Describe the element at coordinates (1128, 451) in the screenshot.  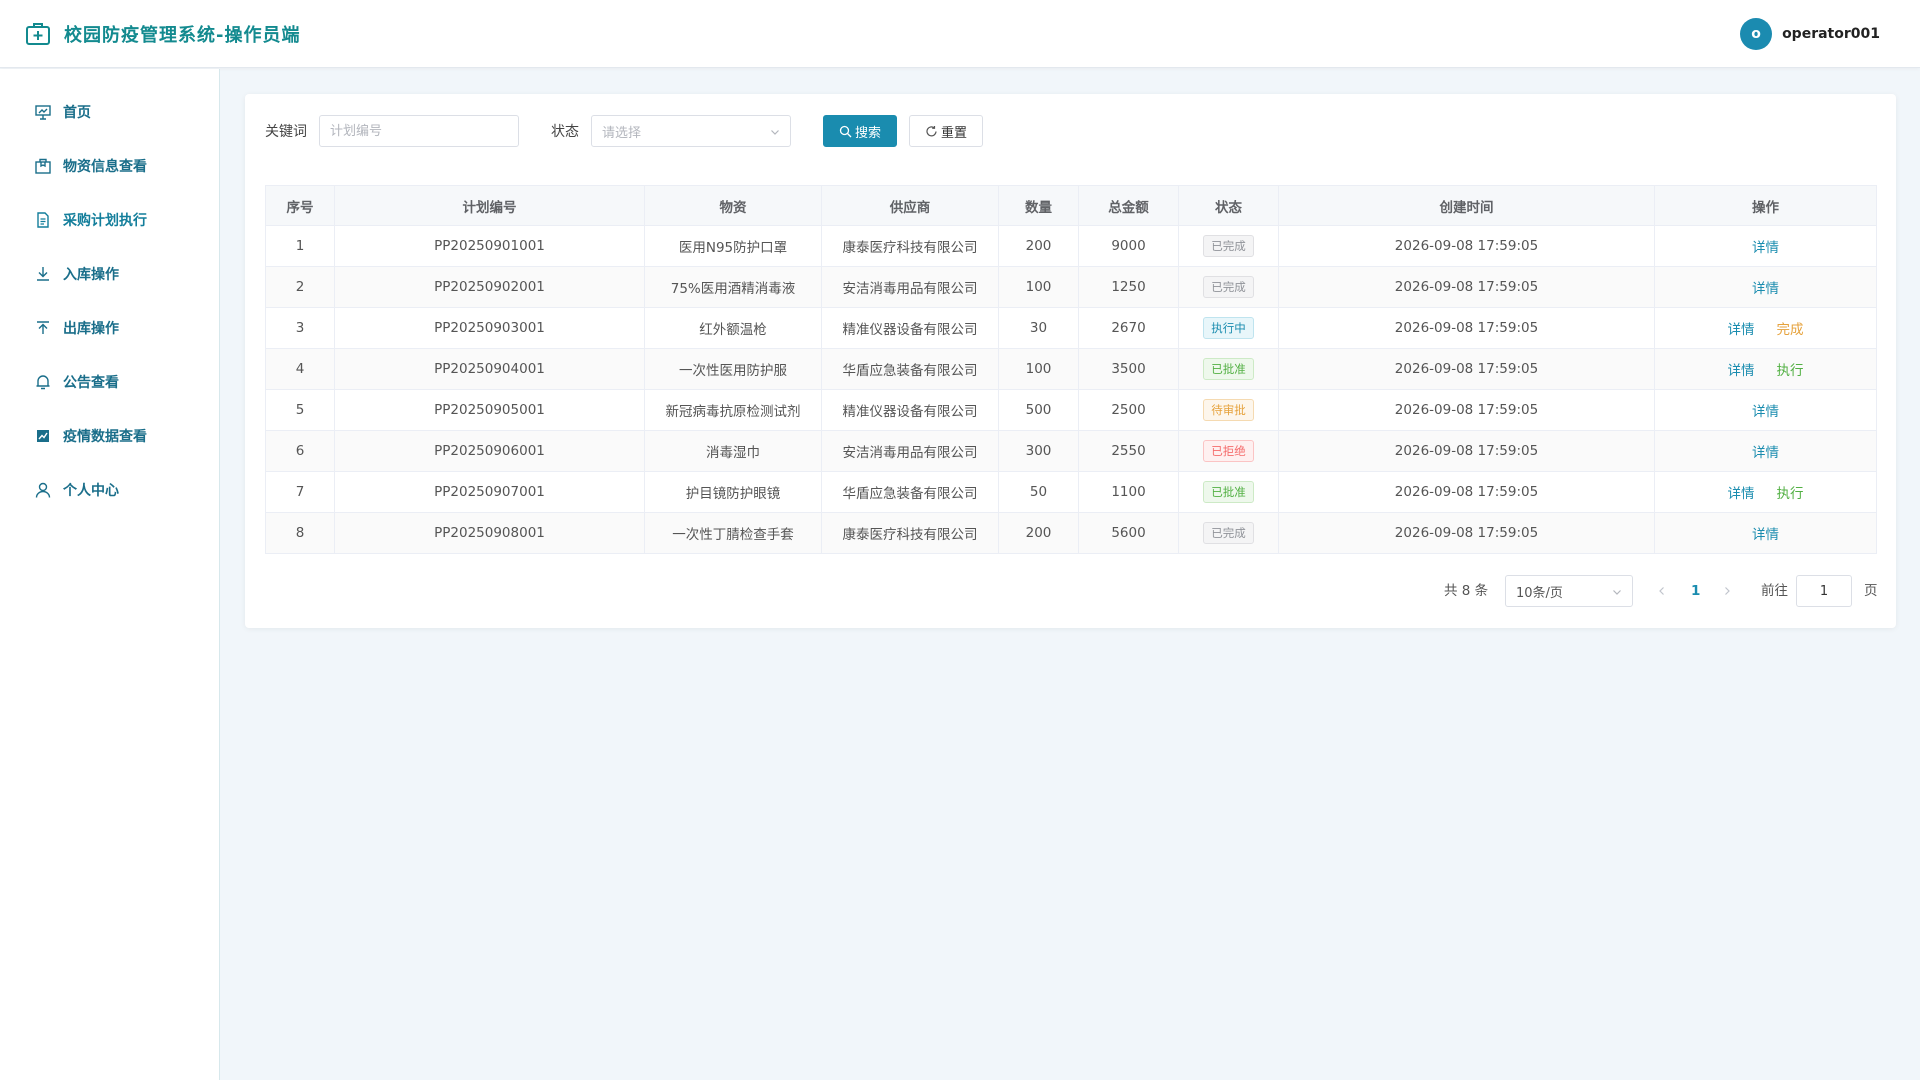
I see `cell-amount: 2550` at that location.